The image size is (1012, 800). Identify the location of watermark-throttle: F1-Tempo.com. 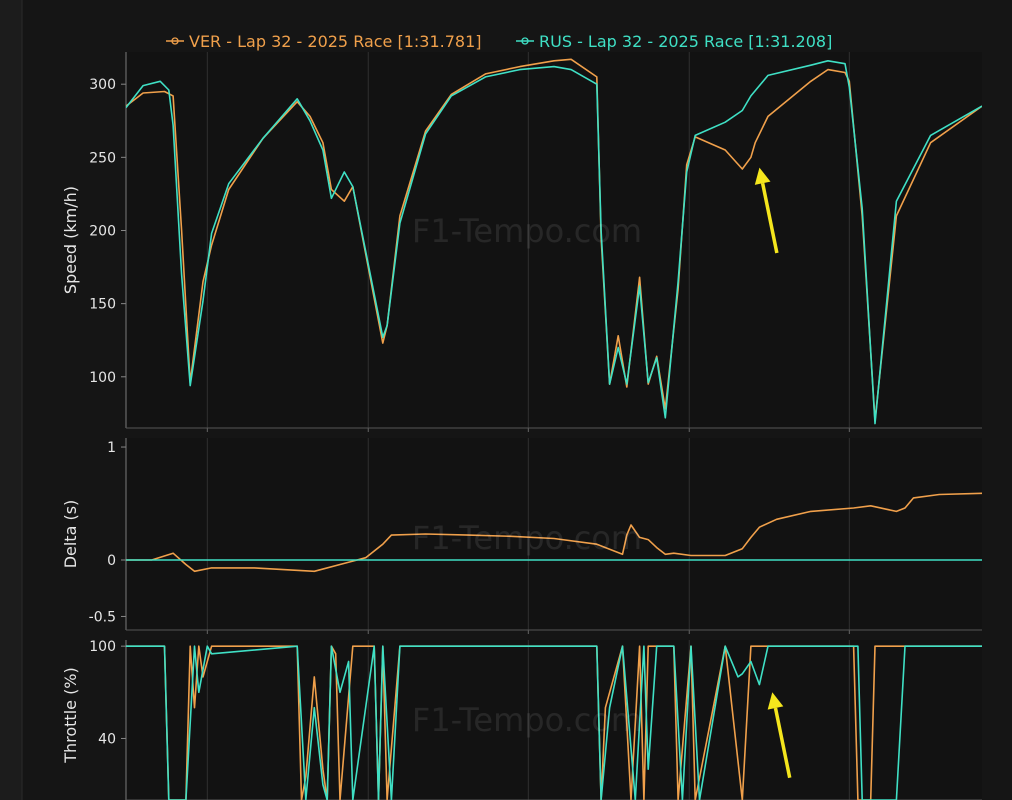
(527, 720).